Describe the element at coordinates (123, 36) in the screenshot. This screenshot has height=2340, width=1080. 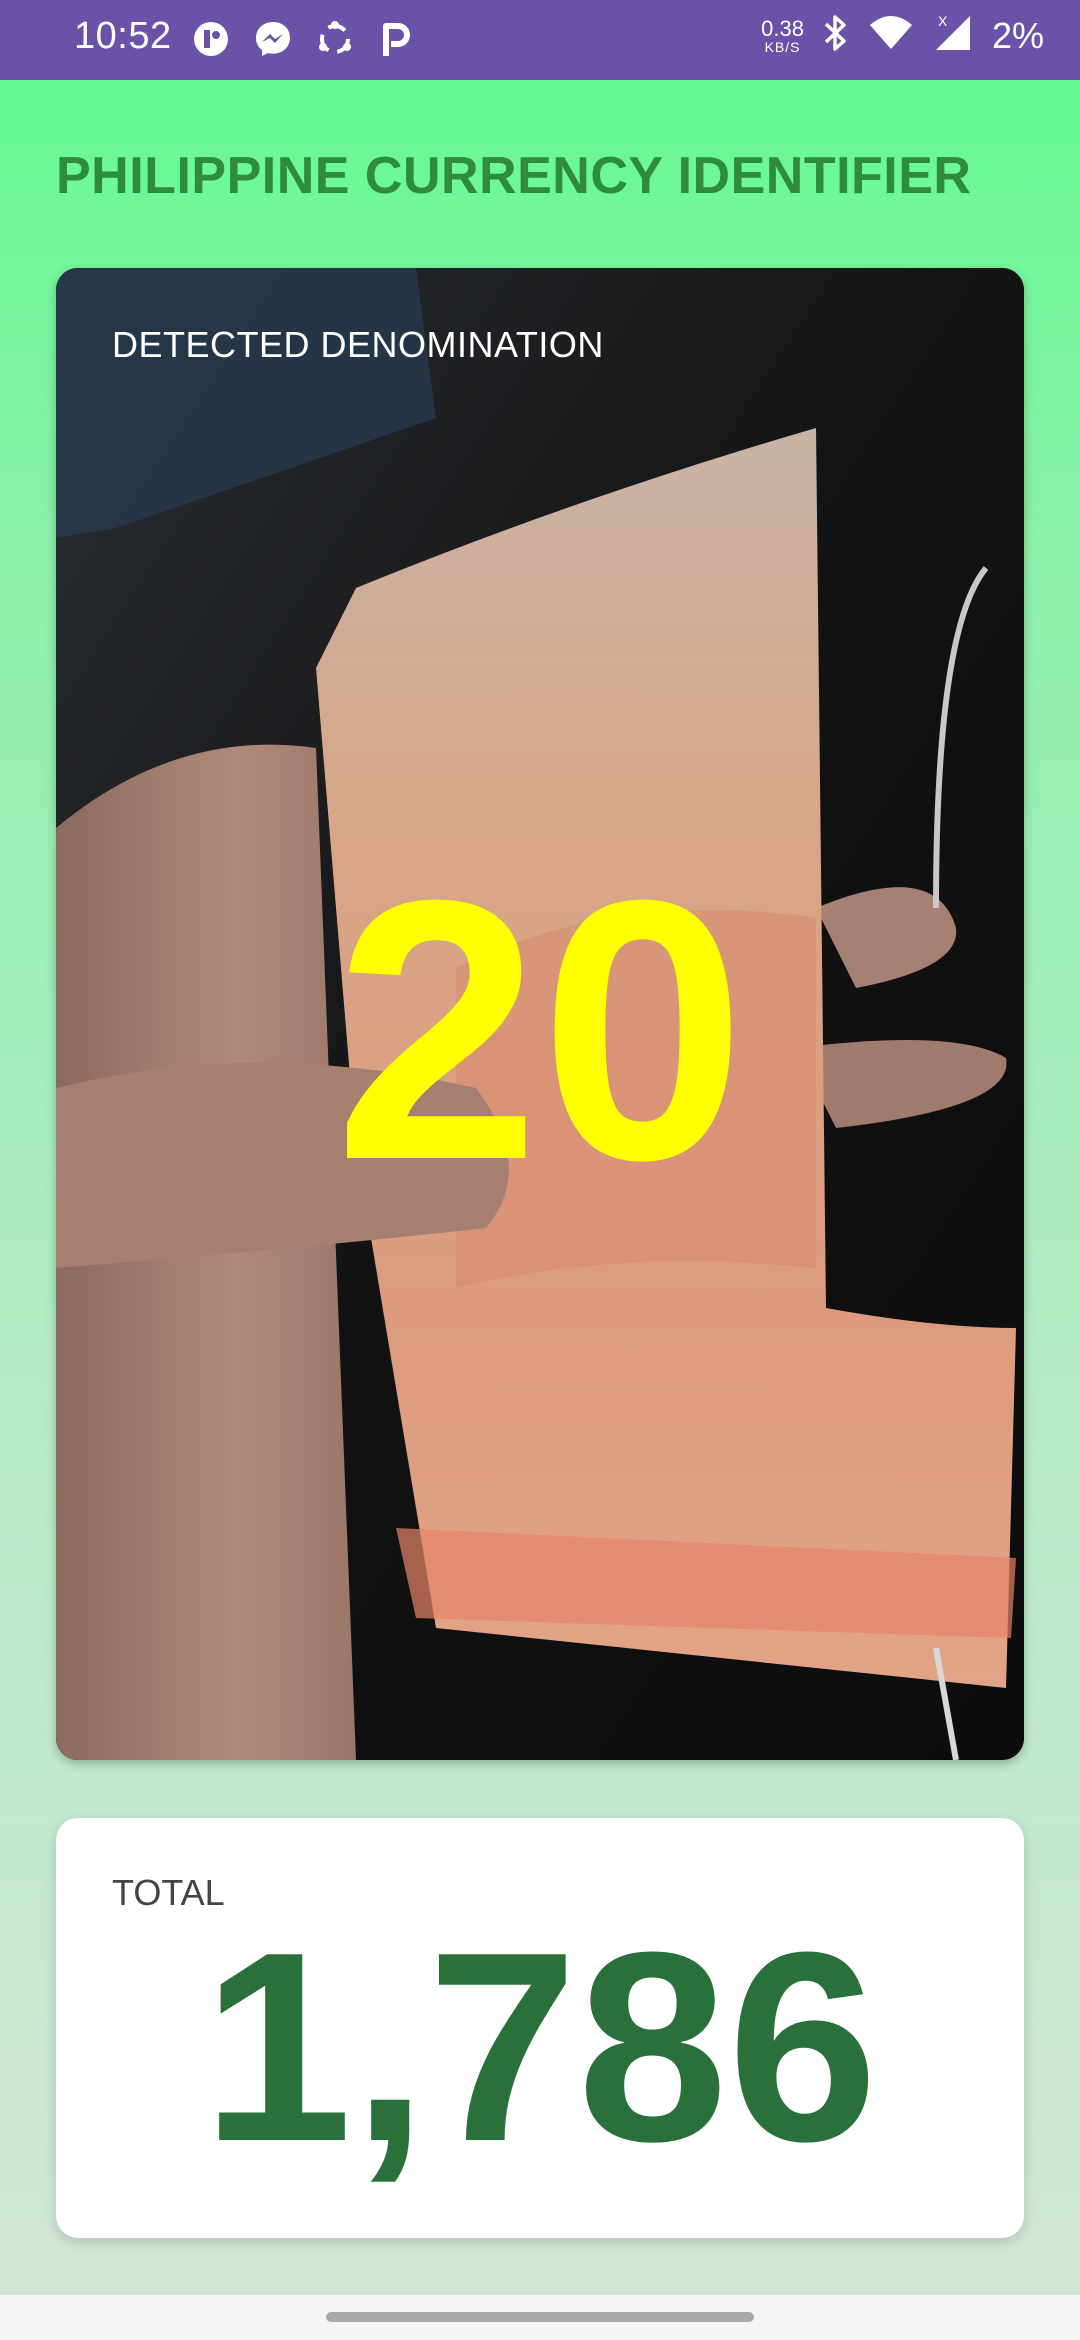
I see `status-time: 10:52` at that location.